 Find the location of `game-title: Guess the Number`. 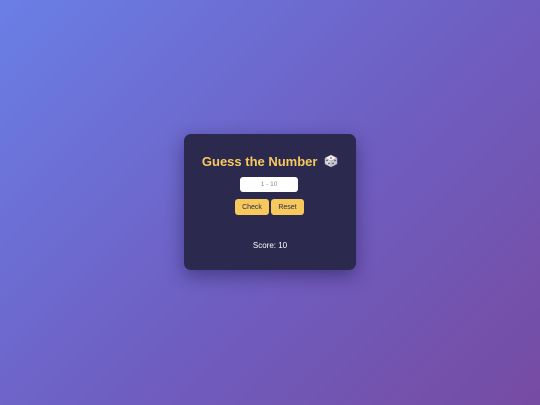

game-title: Guess the Number is located at coordinates (259, 161).